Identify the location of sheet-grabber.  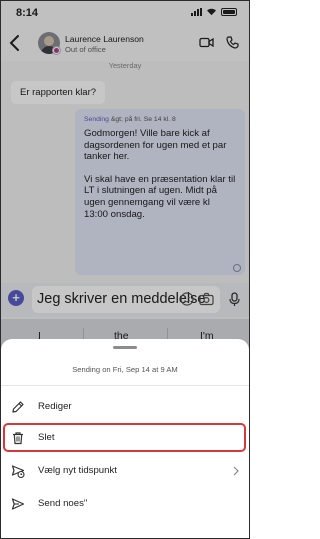
(125, 347).